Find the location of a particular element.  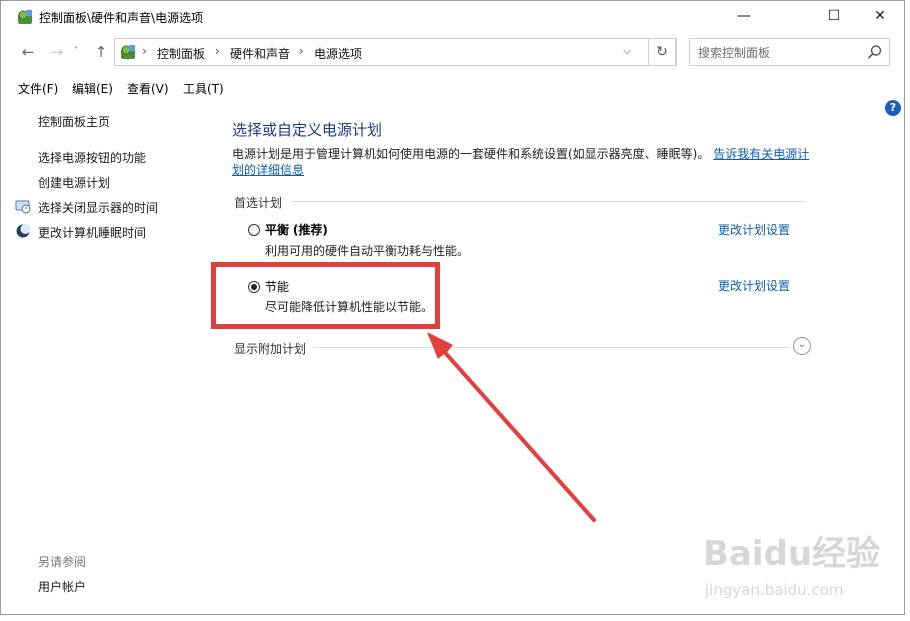

sidebar-item-sleep-time: 更改计算机睡眠时间 is located at coordinates (92, 232).